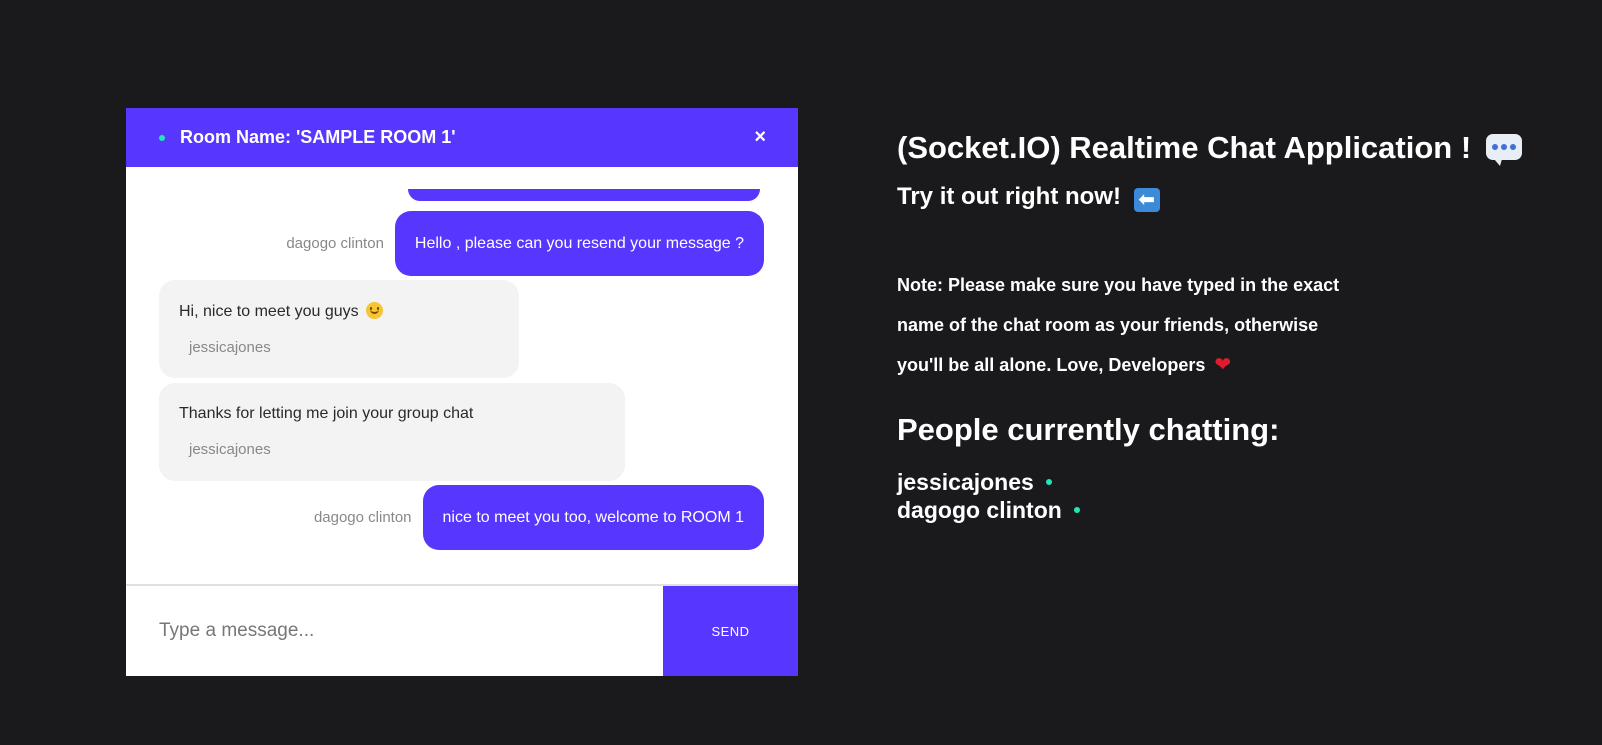 This screenshot has height=745, width=1602. What do you see at coordinates (1009, 196) in the screenshot?
I see `page-subtitle-text: Try it out right now!` at bounding box center [1009, 196].